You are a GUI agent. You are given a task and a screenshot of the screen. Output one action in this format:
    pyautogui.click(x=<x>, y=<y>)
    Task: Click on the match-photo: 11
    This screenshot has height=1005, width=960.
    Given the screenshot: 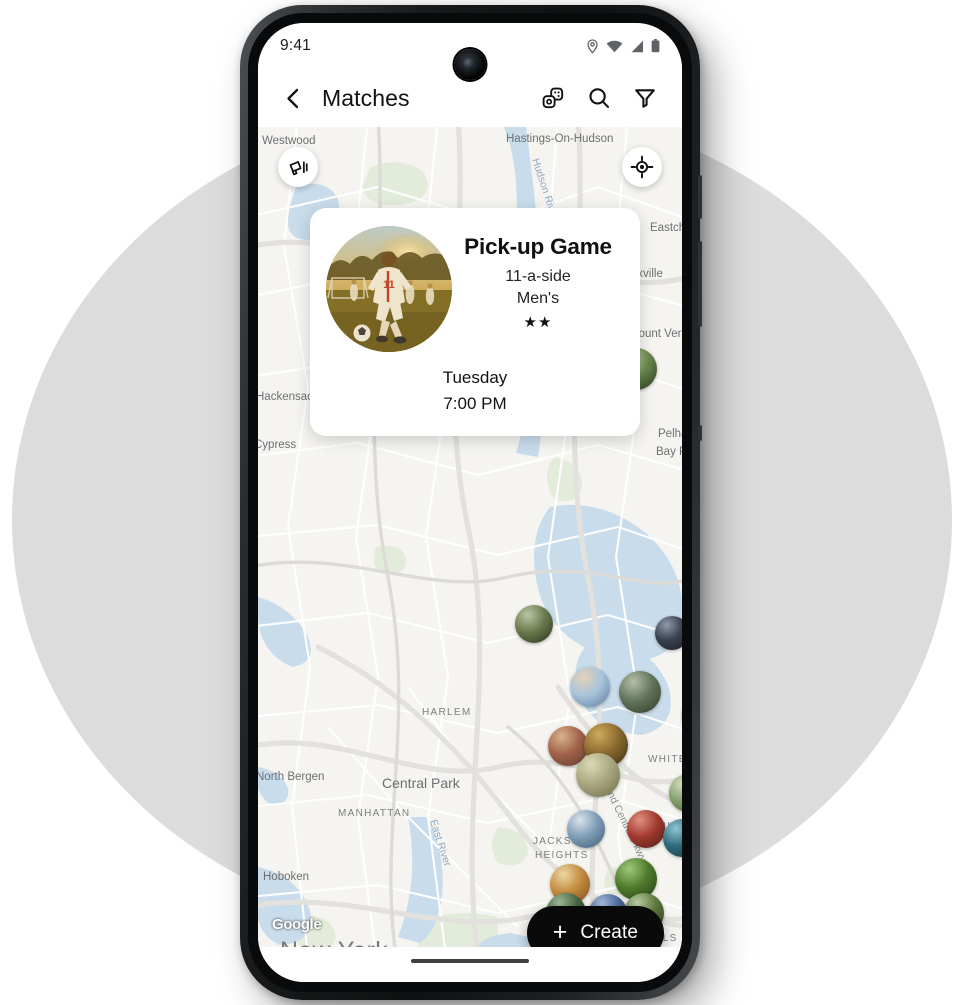 What is the action you would take?
    pyautogui.click(x=389, y=289)
    